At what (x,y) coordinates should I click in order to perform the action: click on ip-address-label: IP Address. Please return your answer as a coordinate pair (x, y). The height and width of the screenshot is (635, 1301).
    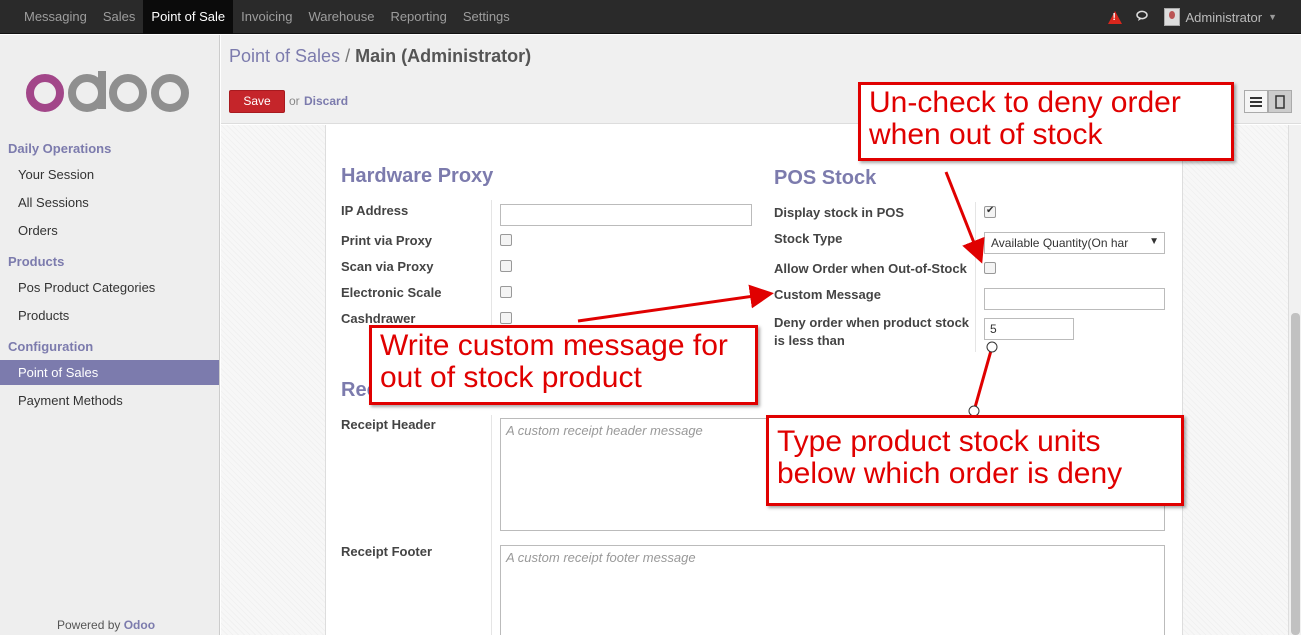
    Looking at the image, I should click on (375, 210).